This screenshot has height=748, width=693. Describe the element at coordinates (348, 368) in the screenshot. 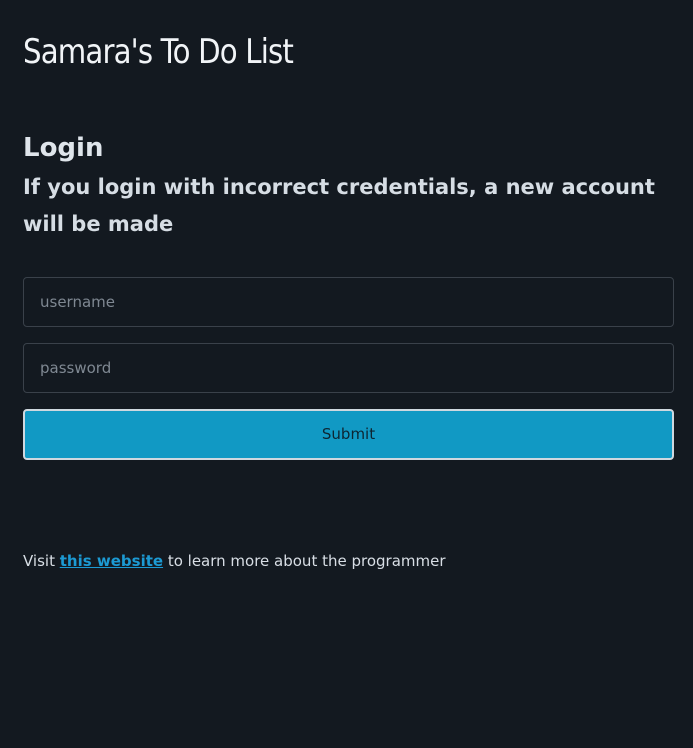

I see `password-input` at that location.